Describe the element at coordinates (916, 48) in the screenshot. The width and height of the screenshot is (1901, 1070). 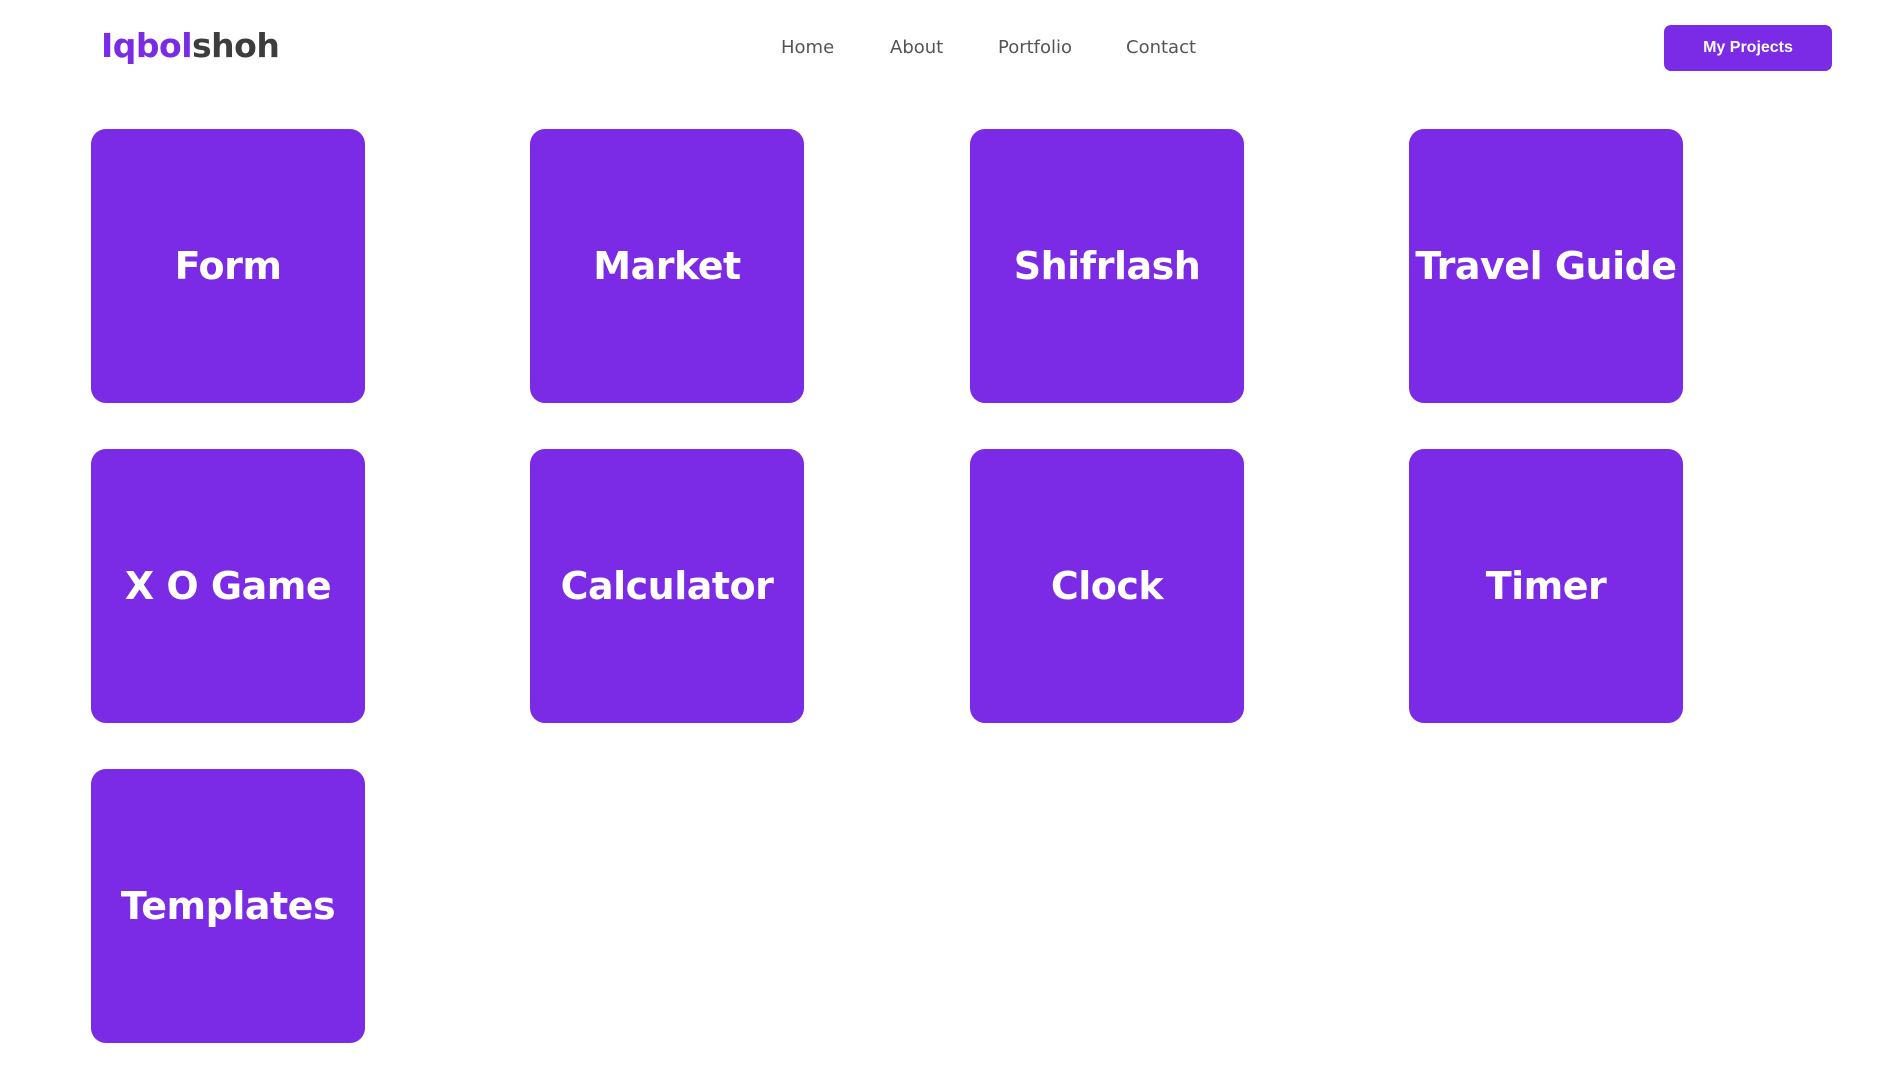
I see `nav-link-about: About` at that location.